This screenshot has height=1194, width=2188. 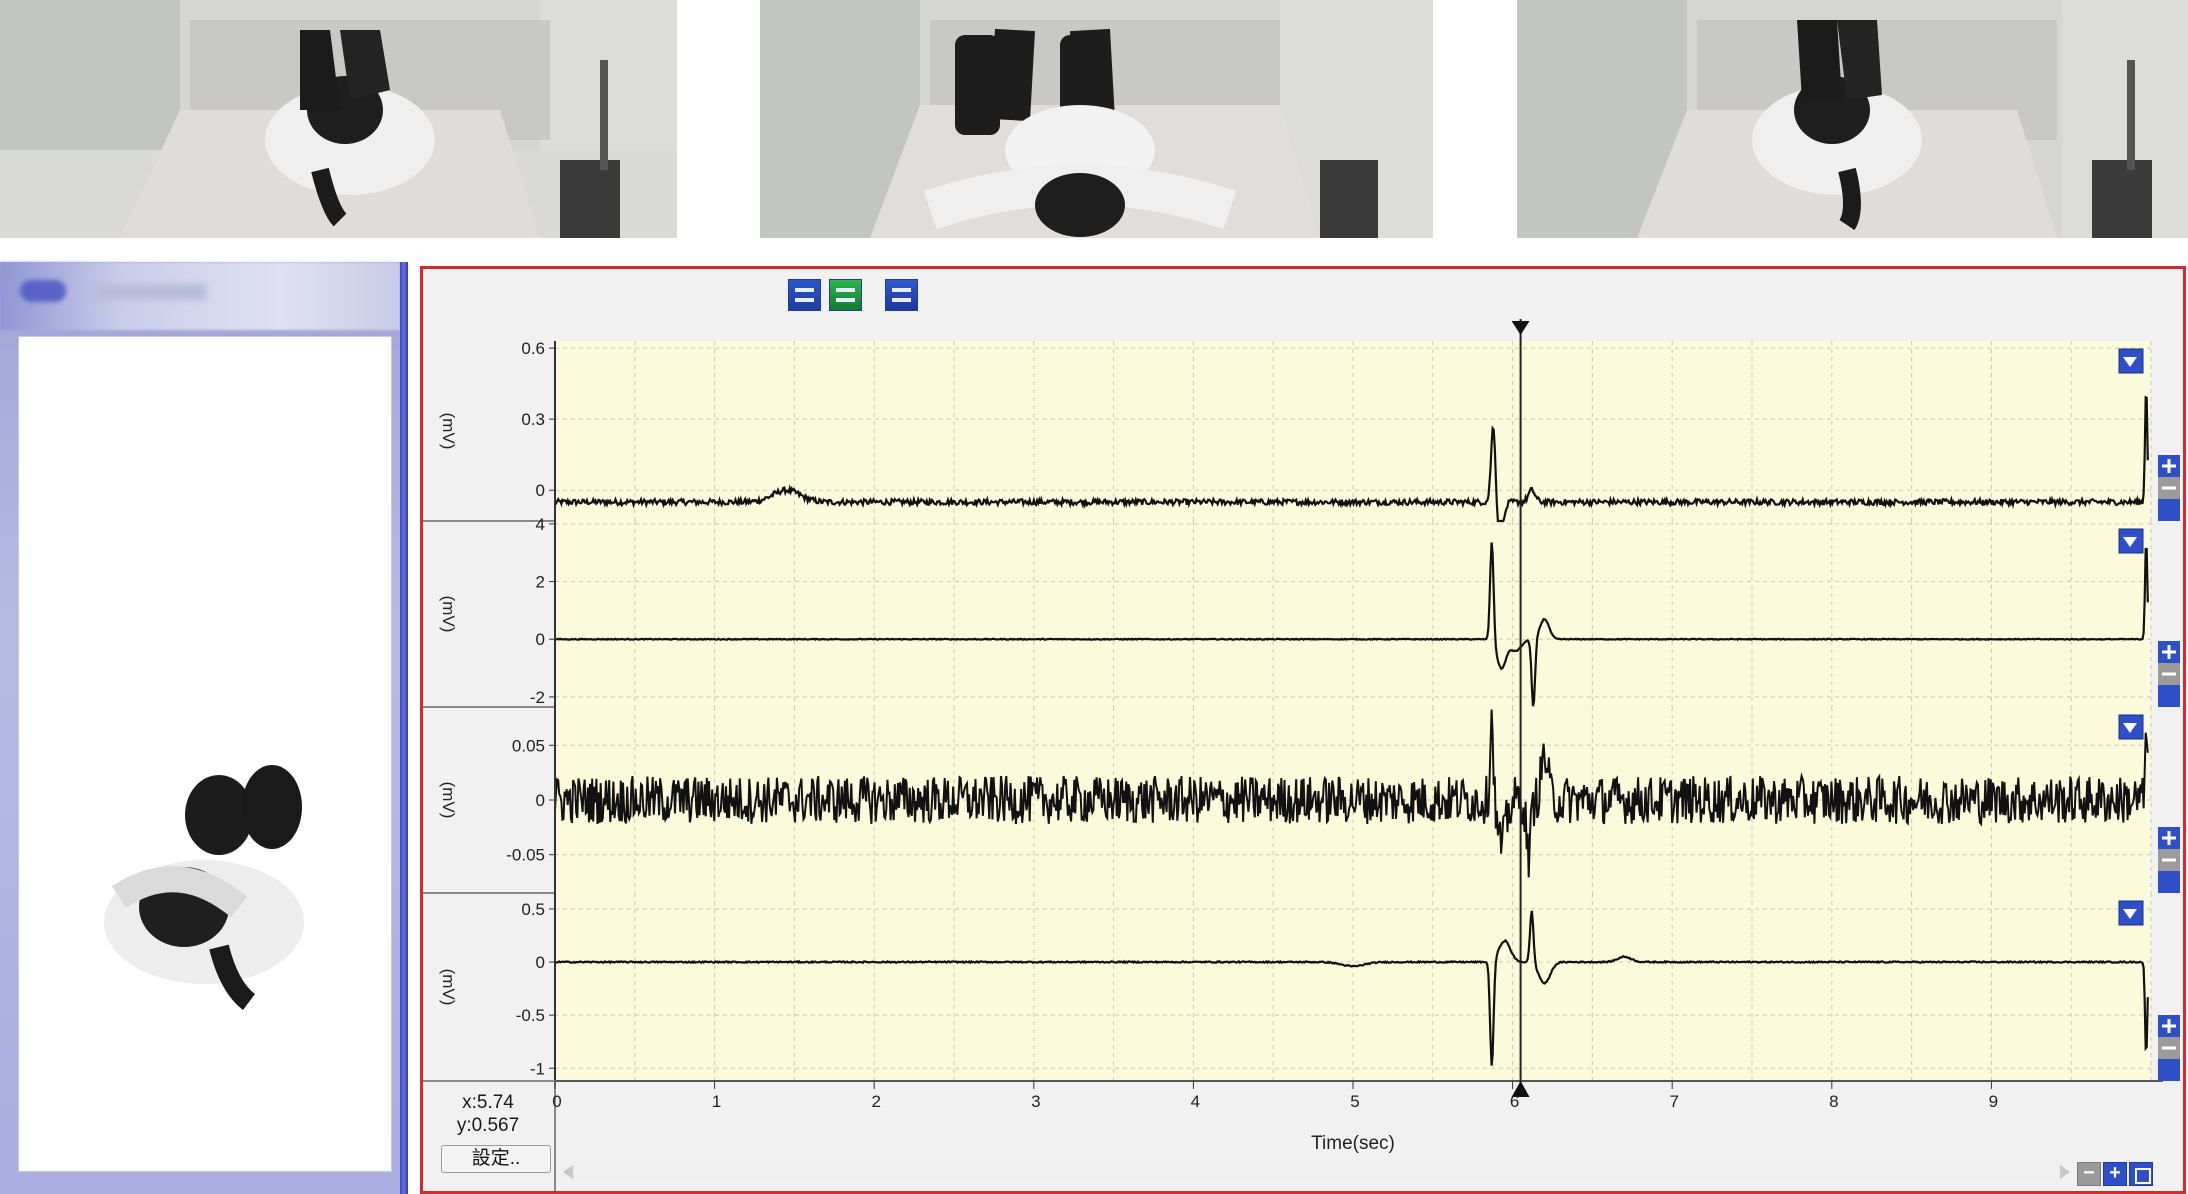 What do you see at coordinates (1313, 1171) in the screenshot?
I see `horizontal-scrollbar` at bounding box center [1313, 1171].